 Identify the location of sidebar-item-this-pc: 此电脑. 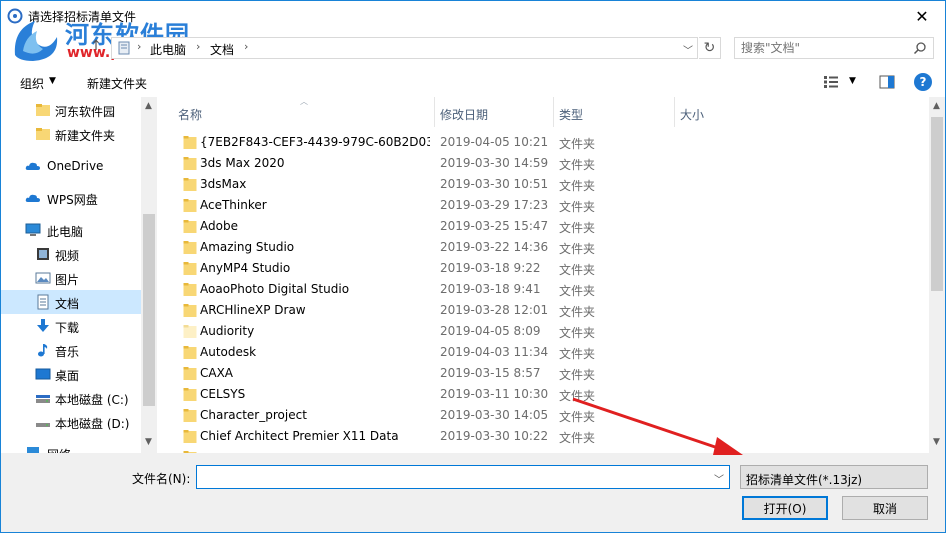
(71, 230).